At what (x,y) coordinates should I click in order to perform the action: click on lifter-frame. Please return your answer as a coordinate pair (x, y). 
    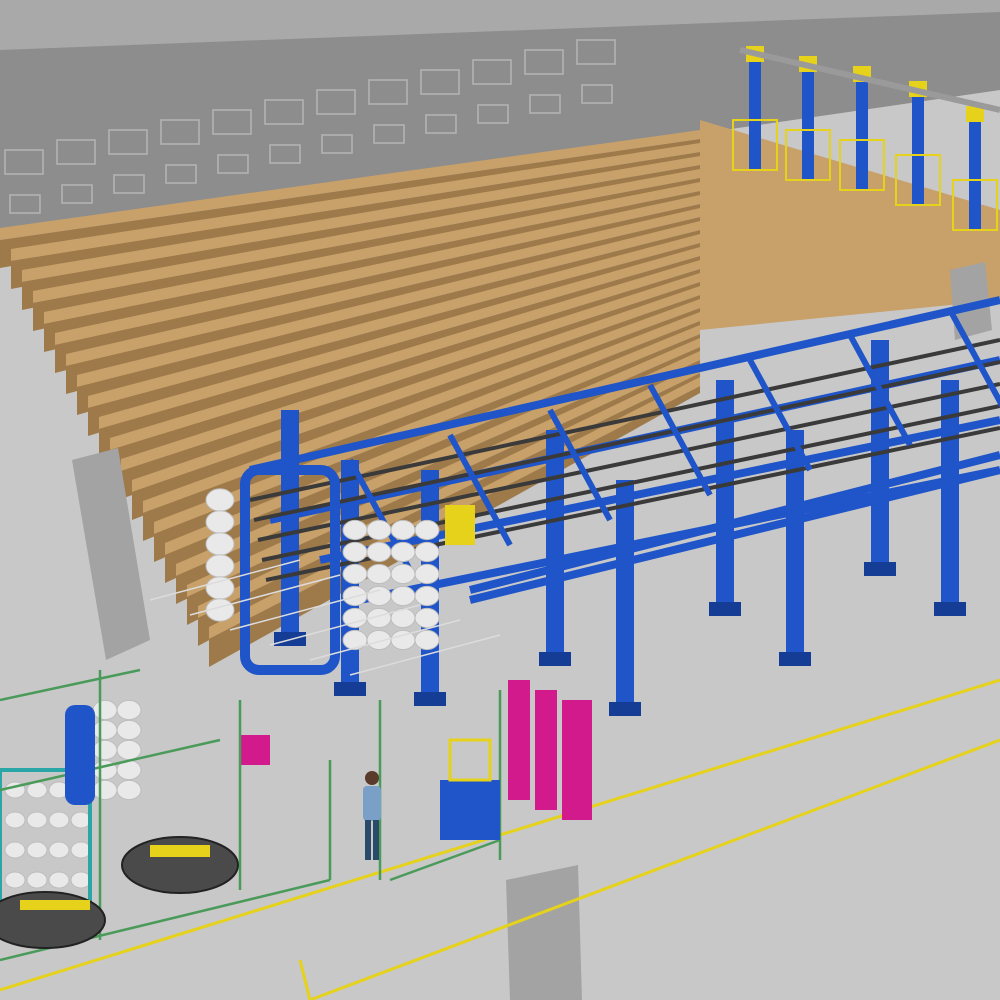
    Looking at the image, I should click on (80, 755).